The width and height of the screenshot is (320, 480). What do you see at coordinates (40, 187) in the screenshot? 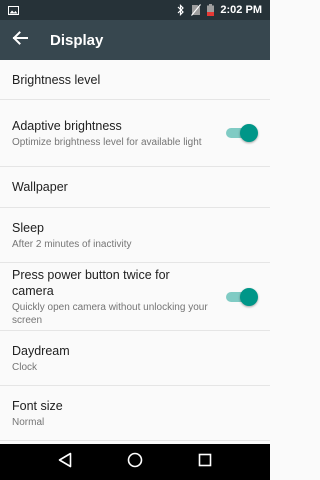
I see `setting-title: Wallpaper` at bounding box center [40, 187].